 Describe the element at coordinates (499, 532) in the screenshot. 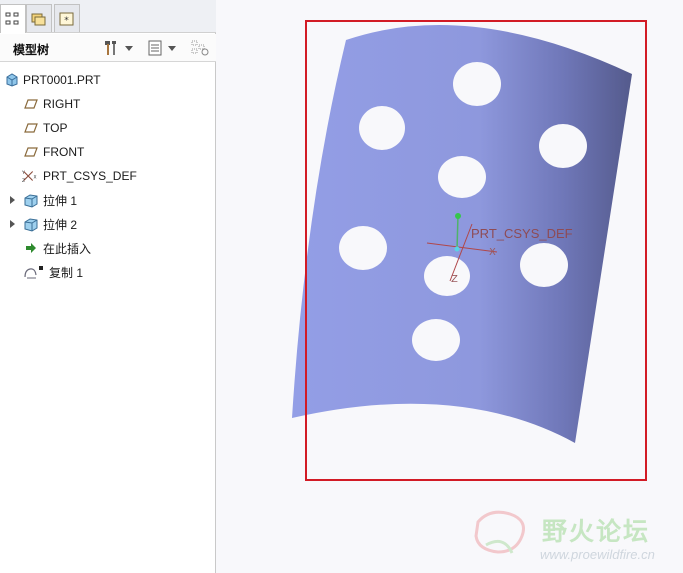

I see `proewildfire-logo-icon` at that location.